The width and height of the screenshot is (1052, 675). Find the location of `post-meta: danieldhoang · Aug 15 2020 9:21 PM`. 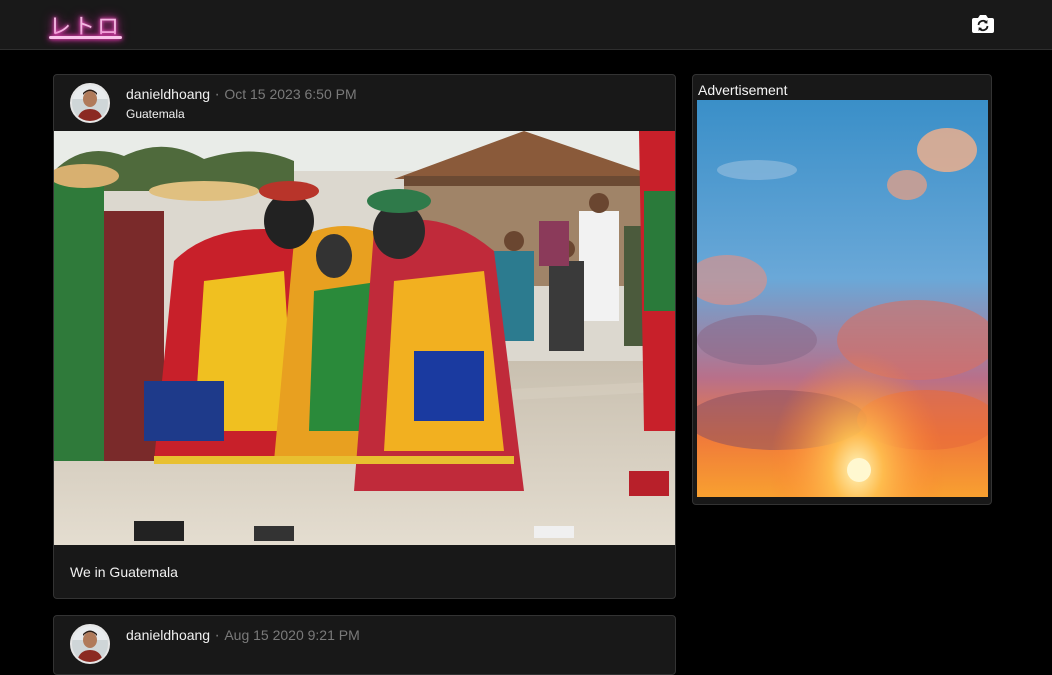

post-meta: danieldhoang · Aug 15 2020 9:21 PM is located at coordinates (243, 636).